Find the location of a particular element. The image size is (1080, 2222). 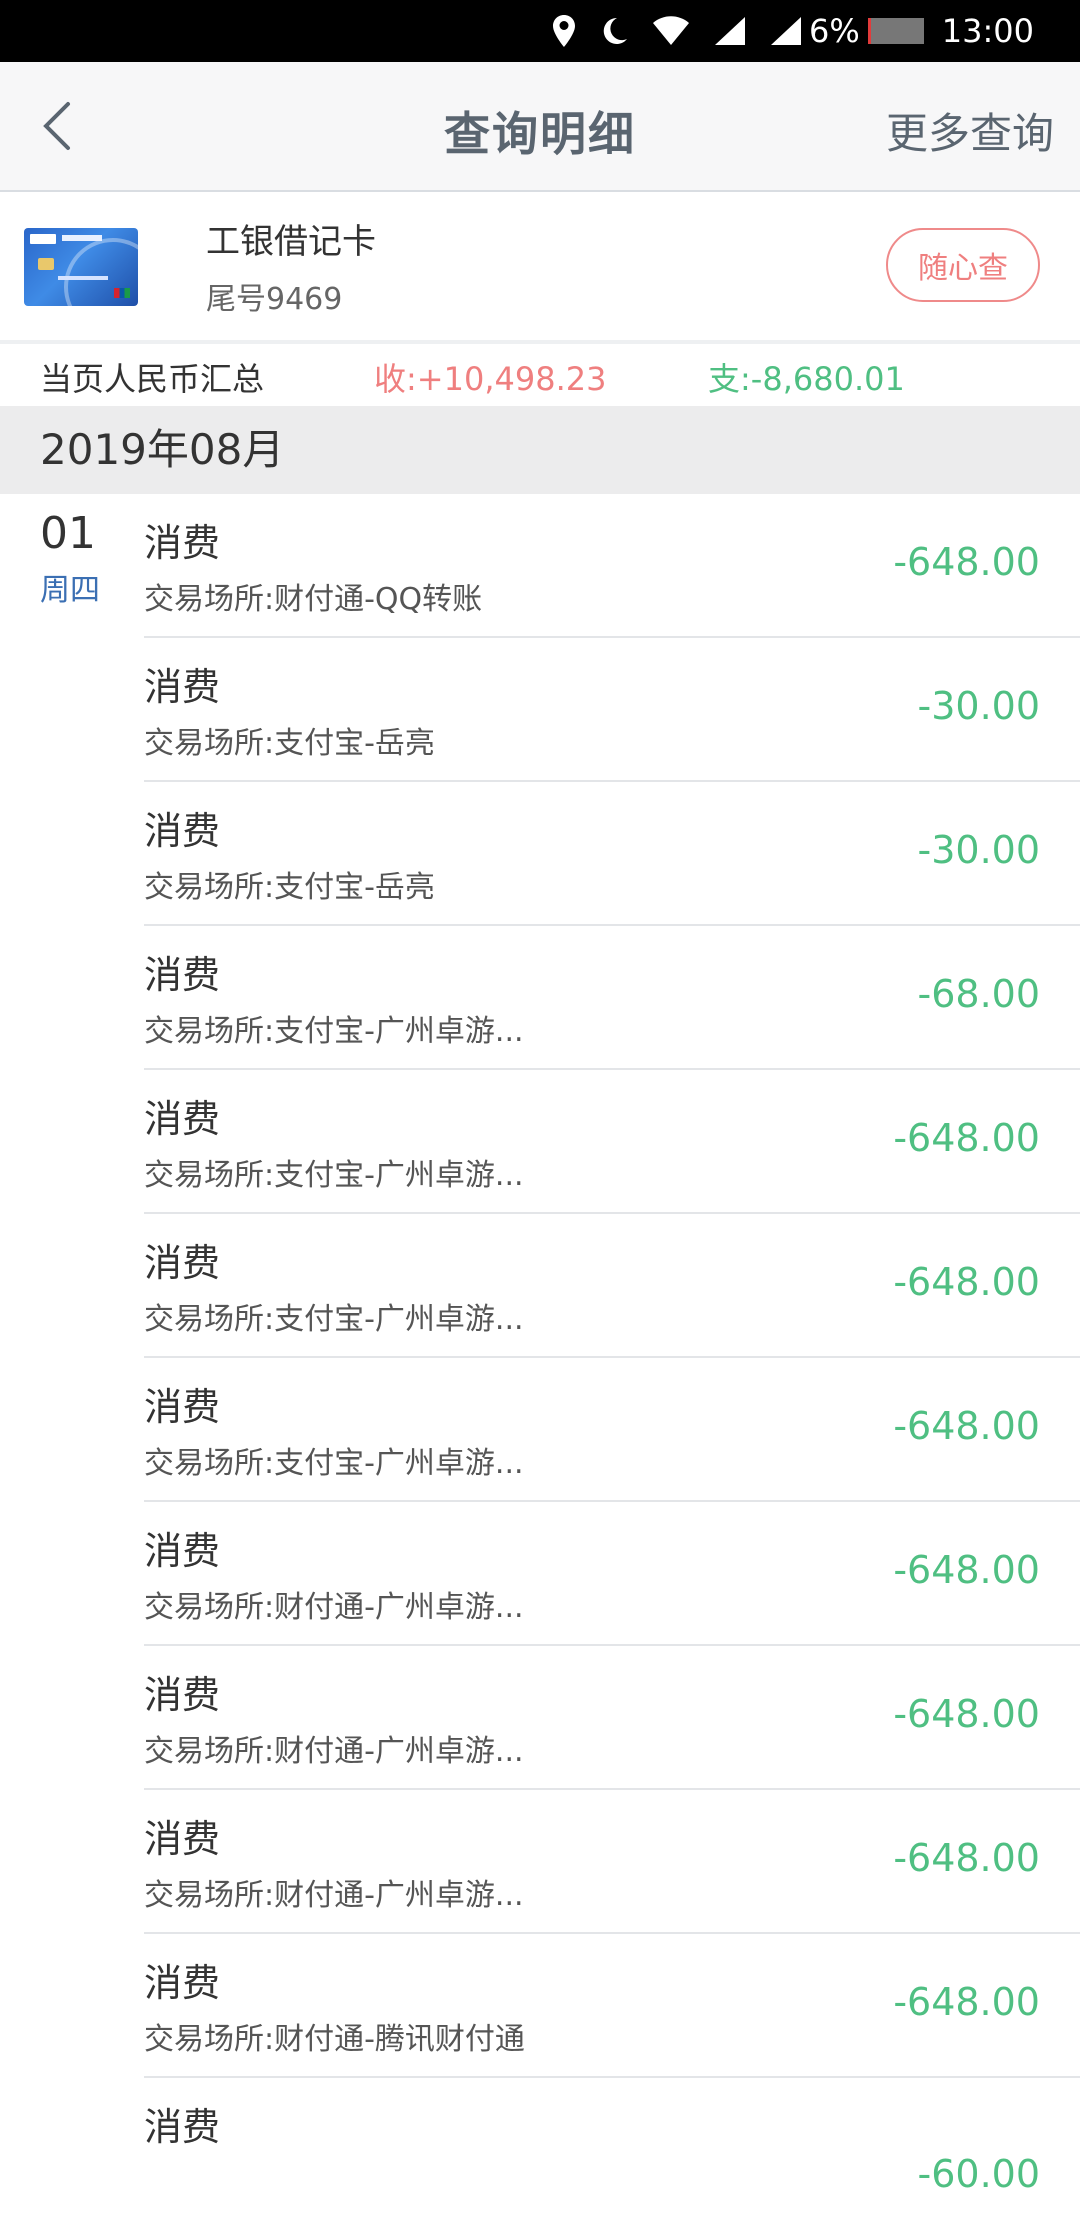

battery-percent: 6% is located at coordinates (834, 31).